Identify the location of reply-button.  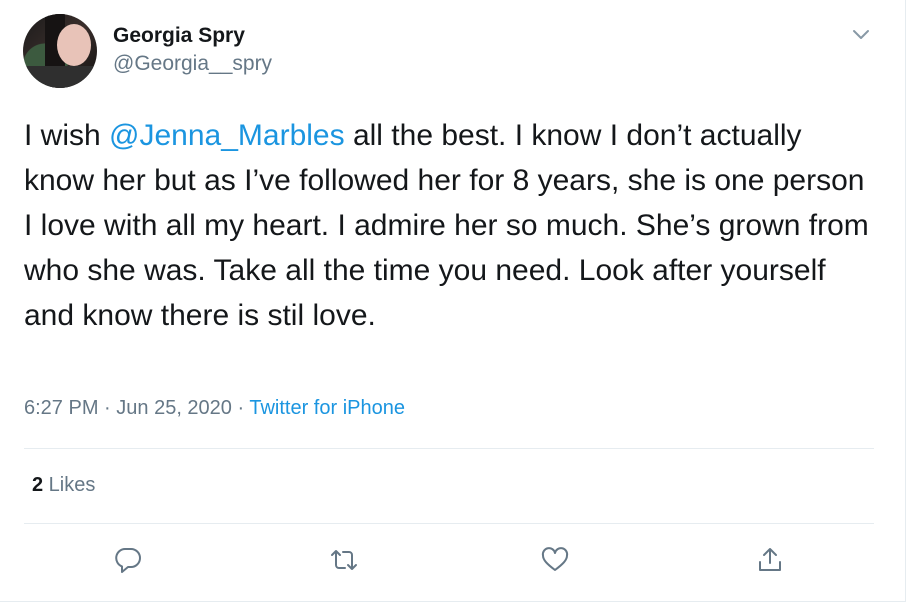
(128, 560).